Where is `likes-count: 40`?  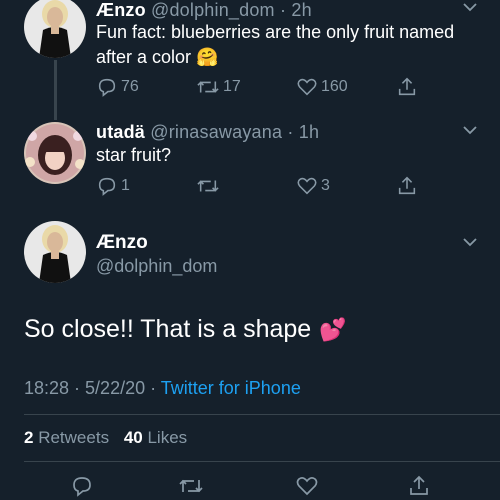
likes-count: 40 is located at coordinates (133, 437).